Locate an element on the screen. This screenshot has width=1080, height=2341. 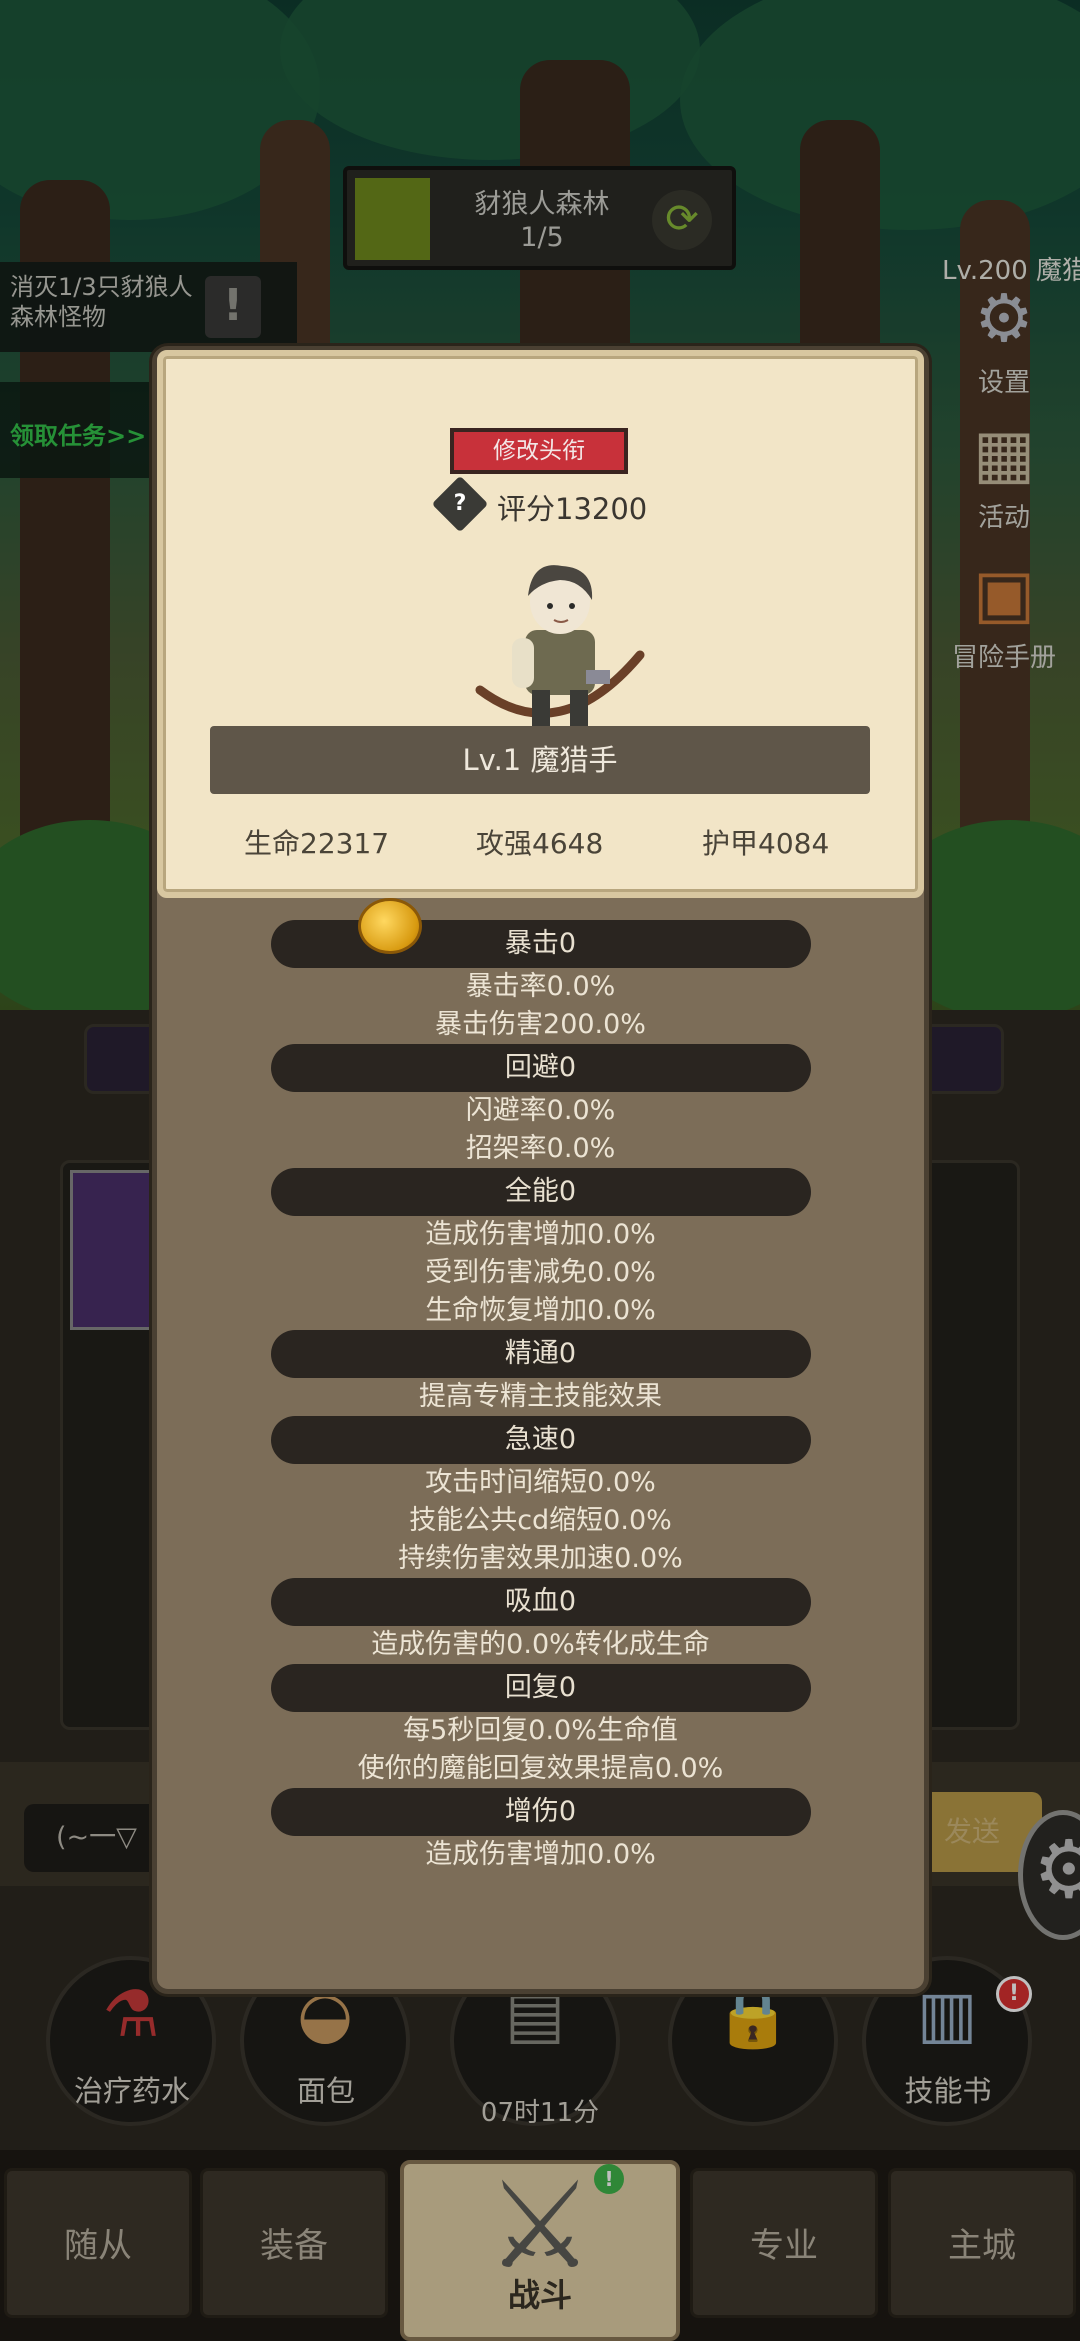
stat-line: 持续伤害效果加速0.0% is located at coordinates (540, 1558).